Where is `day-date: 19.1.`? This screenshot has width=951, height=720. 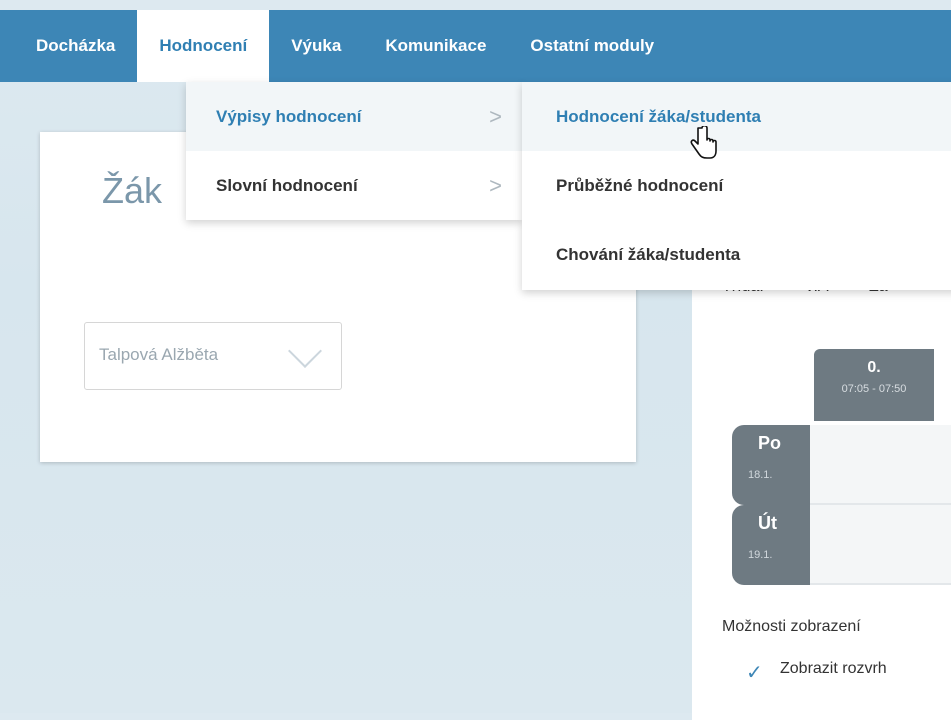 day-date: 19.1. is located at coordinates (760, 555).